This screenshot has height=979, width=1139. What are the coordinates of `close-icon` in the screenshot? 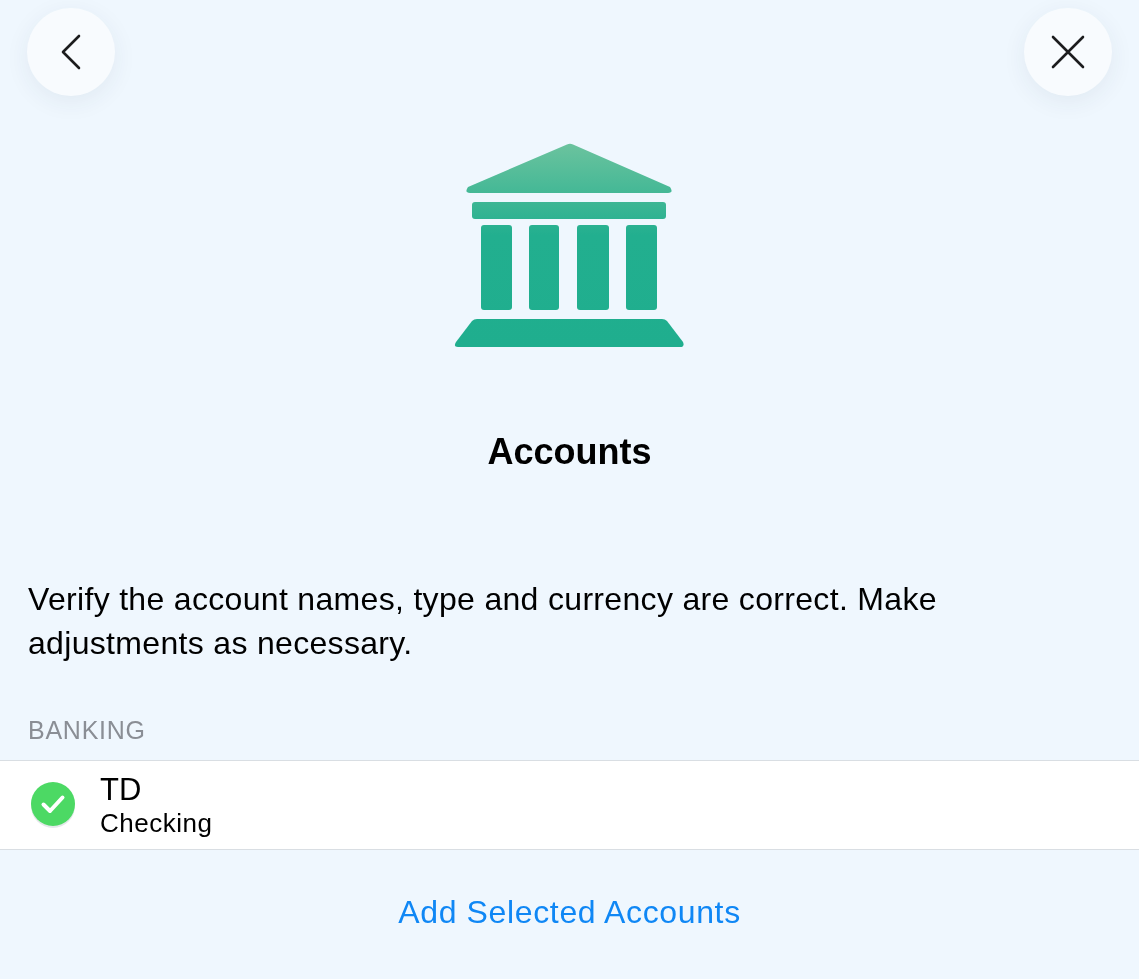 It's located at (1068, 52).